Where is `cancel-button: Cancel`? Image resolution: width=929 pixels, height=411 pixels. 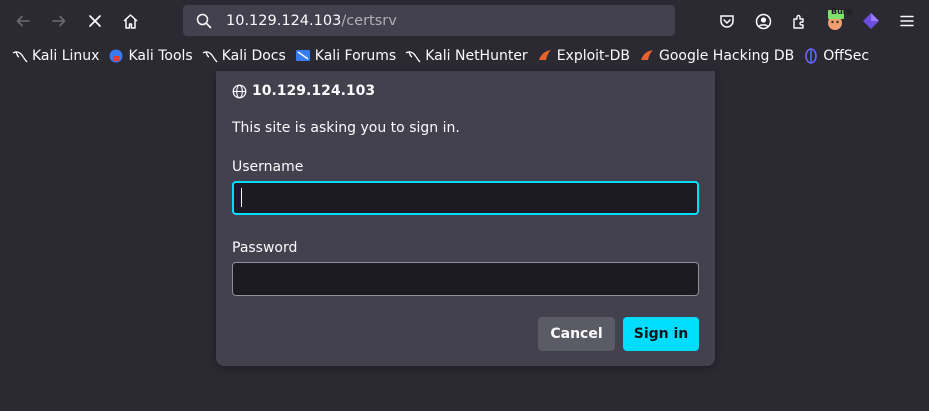
cancel-button: Cancel is located at coordinates (576, 334).